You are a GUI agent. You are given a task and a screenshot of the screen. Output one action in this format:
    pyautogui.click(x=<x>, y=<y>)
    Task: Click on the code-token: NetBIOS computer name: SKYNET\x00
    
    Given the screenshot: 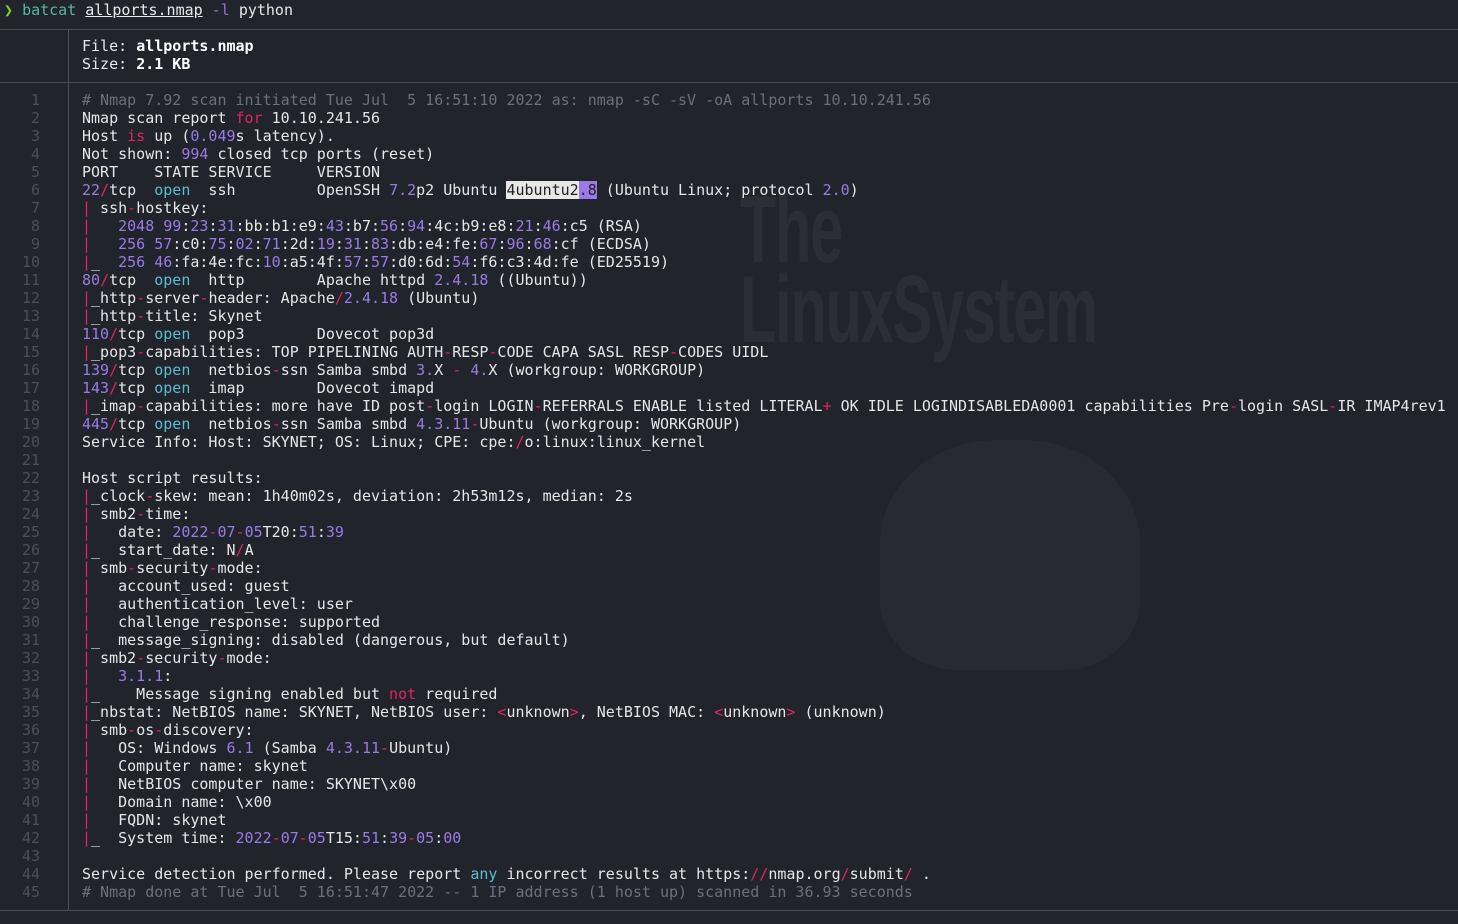 What is the action you would take?
    pyautogui.click(x=254, y=784)
    